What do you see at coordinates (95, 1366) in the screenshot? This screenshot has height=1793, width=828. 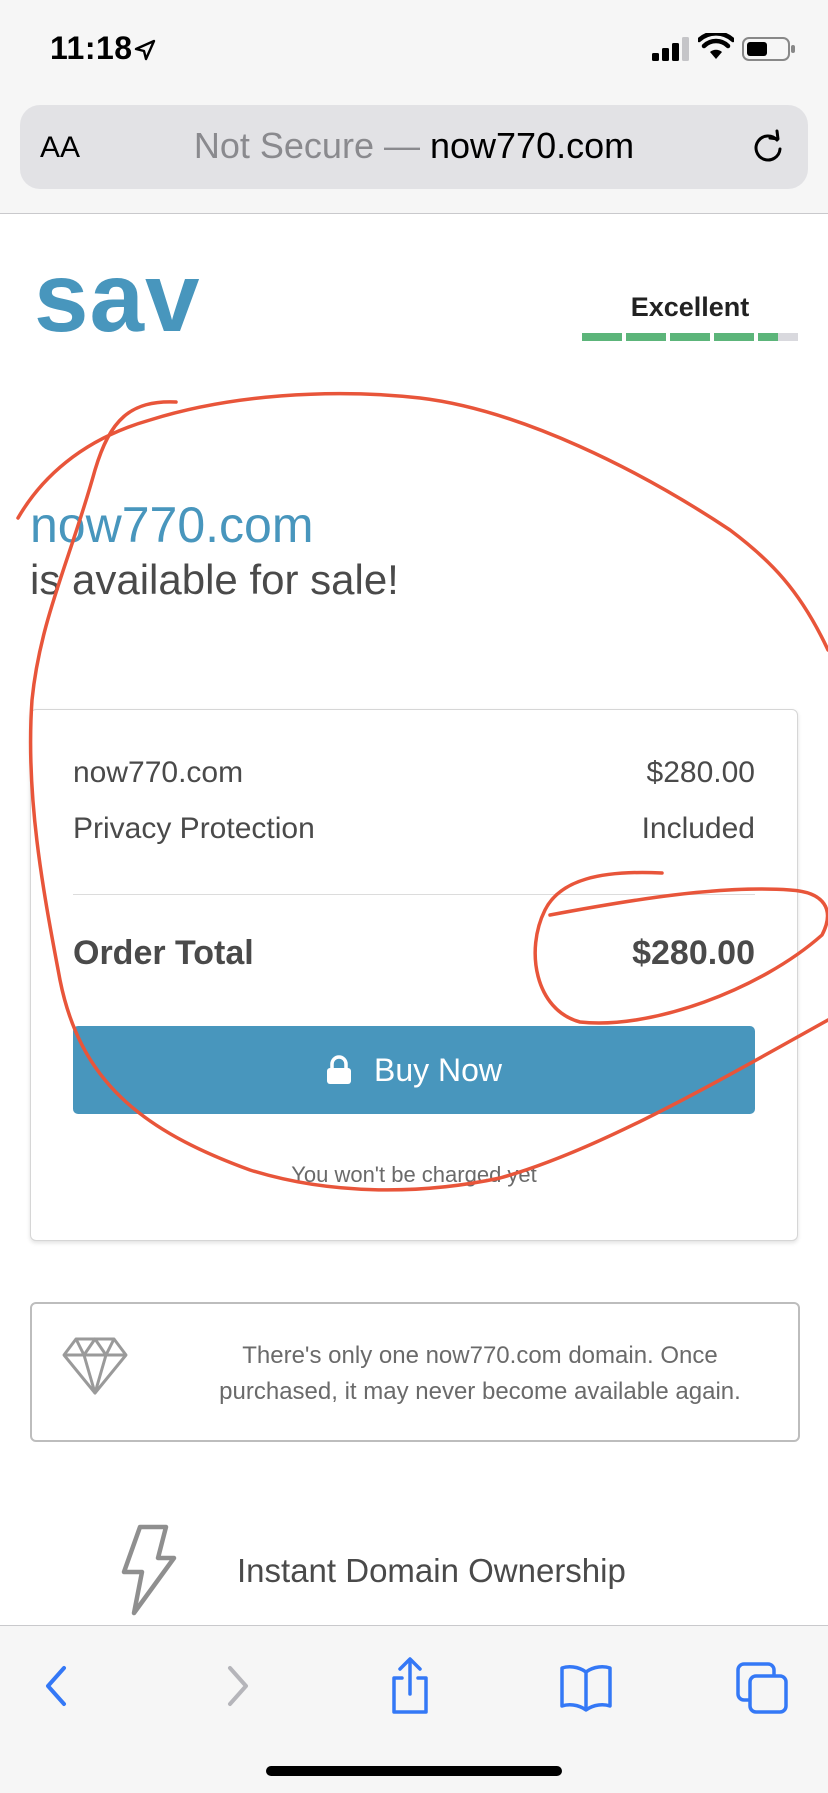 I see `diamond-icon` at bounding box center [95, 1366].